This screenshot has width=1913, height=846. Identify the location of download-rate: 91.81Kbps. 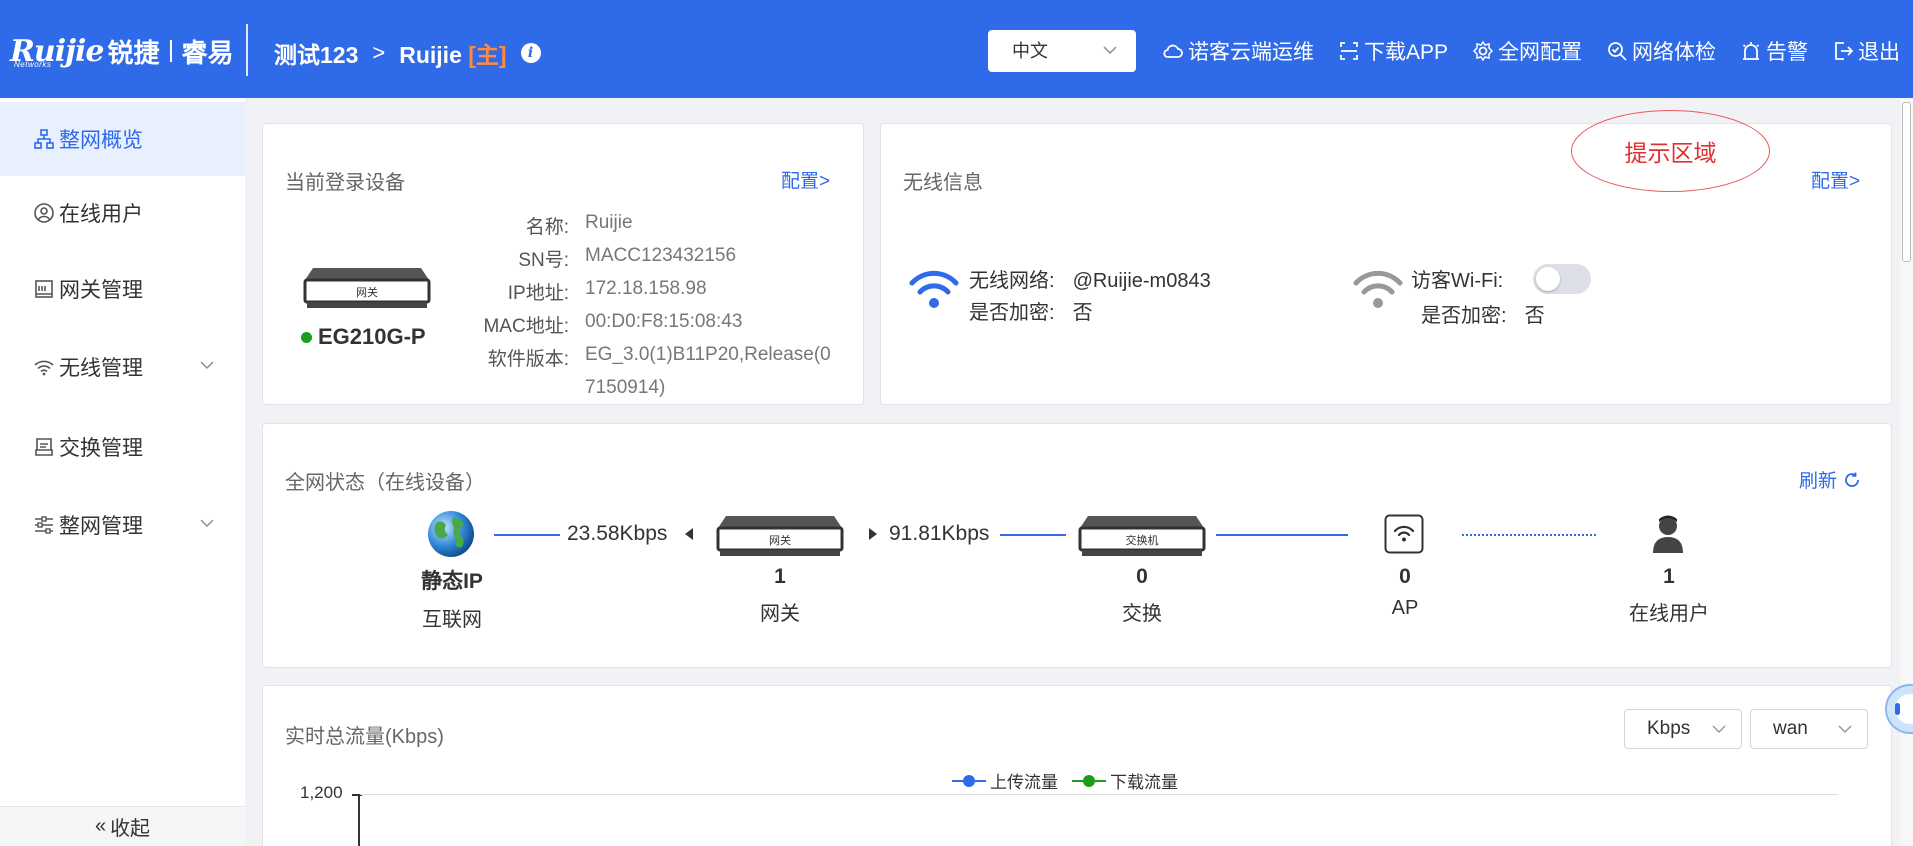
(939, 533).